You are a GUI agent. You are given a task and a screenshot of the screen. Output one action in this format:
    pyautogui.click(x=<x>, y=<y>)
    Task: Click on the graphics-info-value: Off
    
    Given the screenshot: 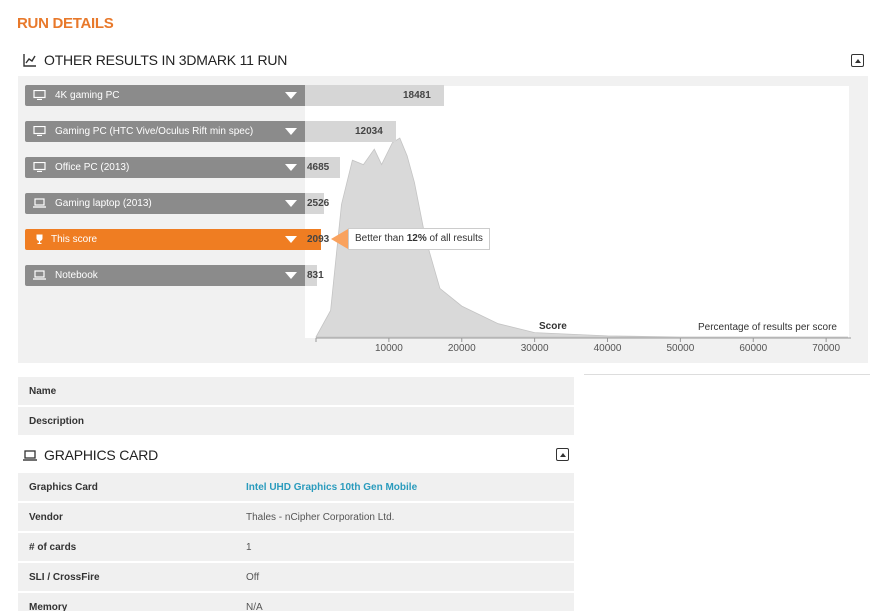 What is the action you would take?
    pyautogui.click(x=253, y=577)
    